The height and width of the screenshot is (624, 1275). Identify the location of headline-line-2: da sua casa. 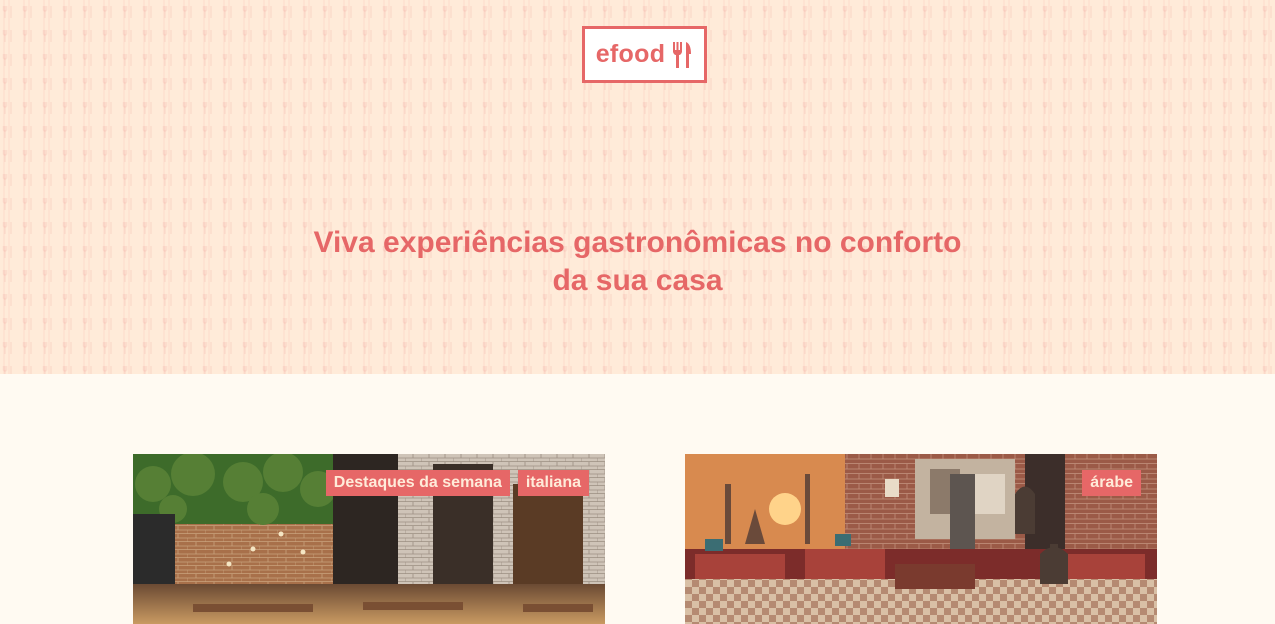
(637, 280).